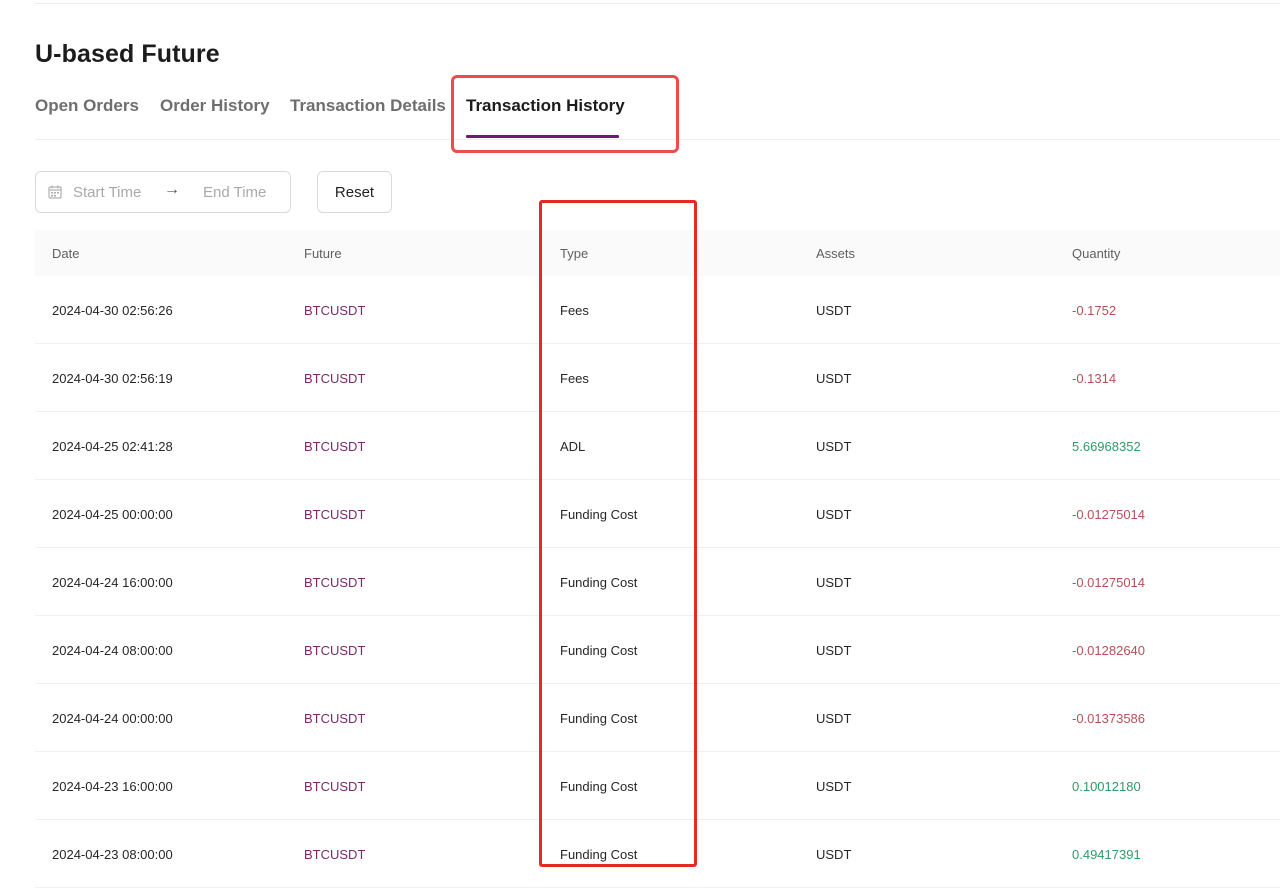  I want to click on date-range-picker: Start Time → End Time, so click(163, 192).